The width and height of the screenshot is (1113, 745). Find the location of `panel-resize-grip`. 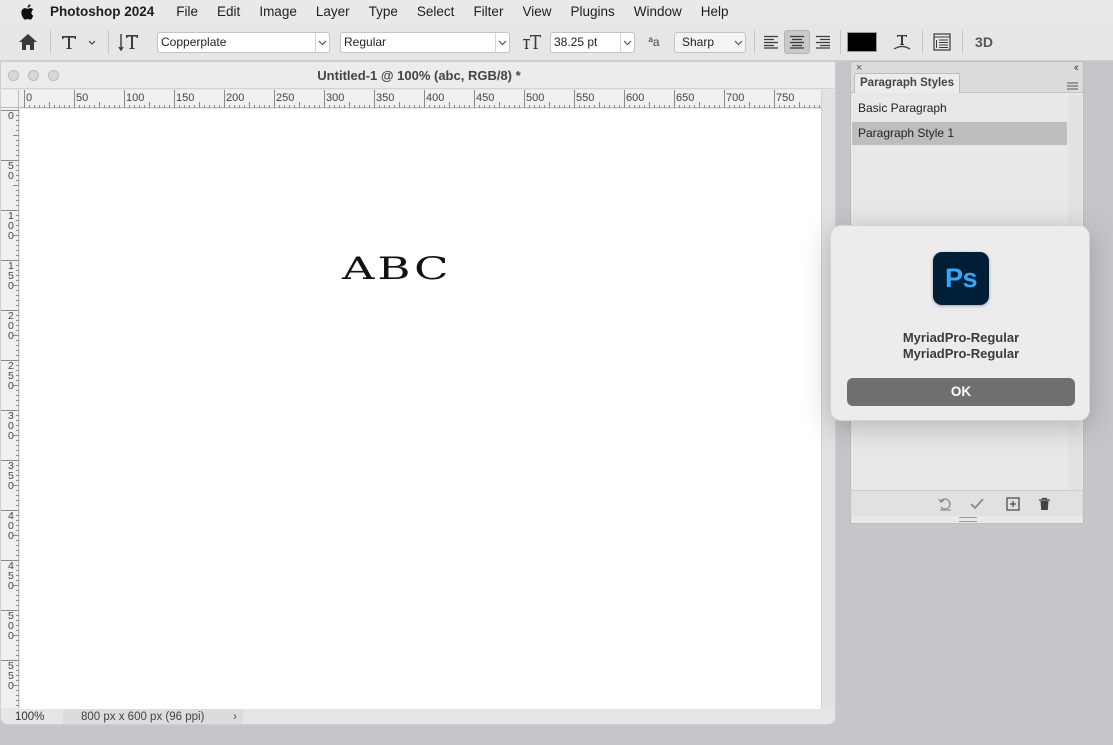

panel-resize-grip is located at coordinates (968, 519).